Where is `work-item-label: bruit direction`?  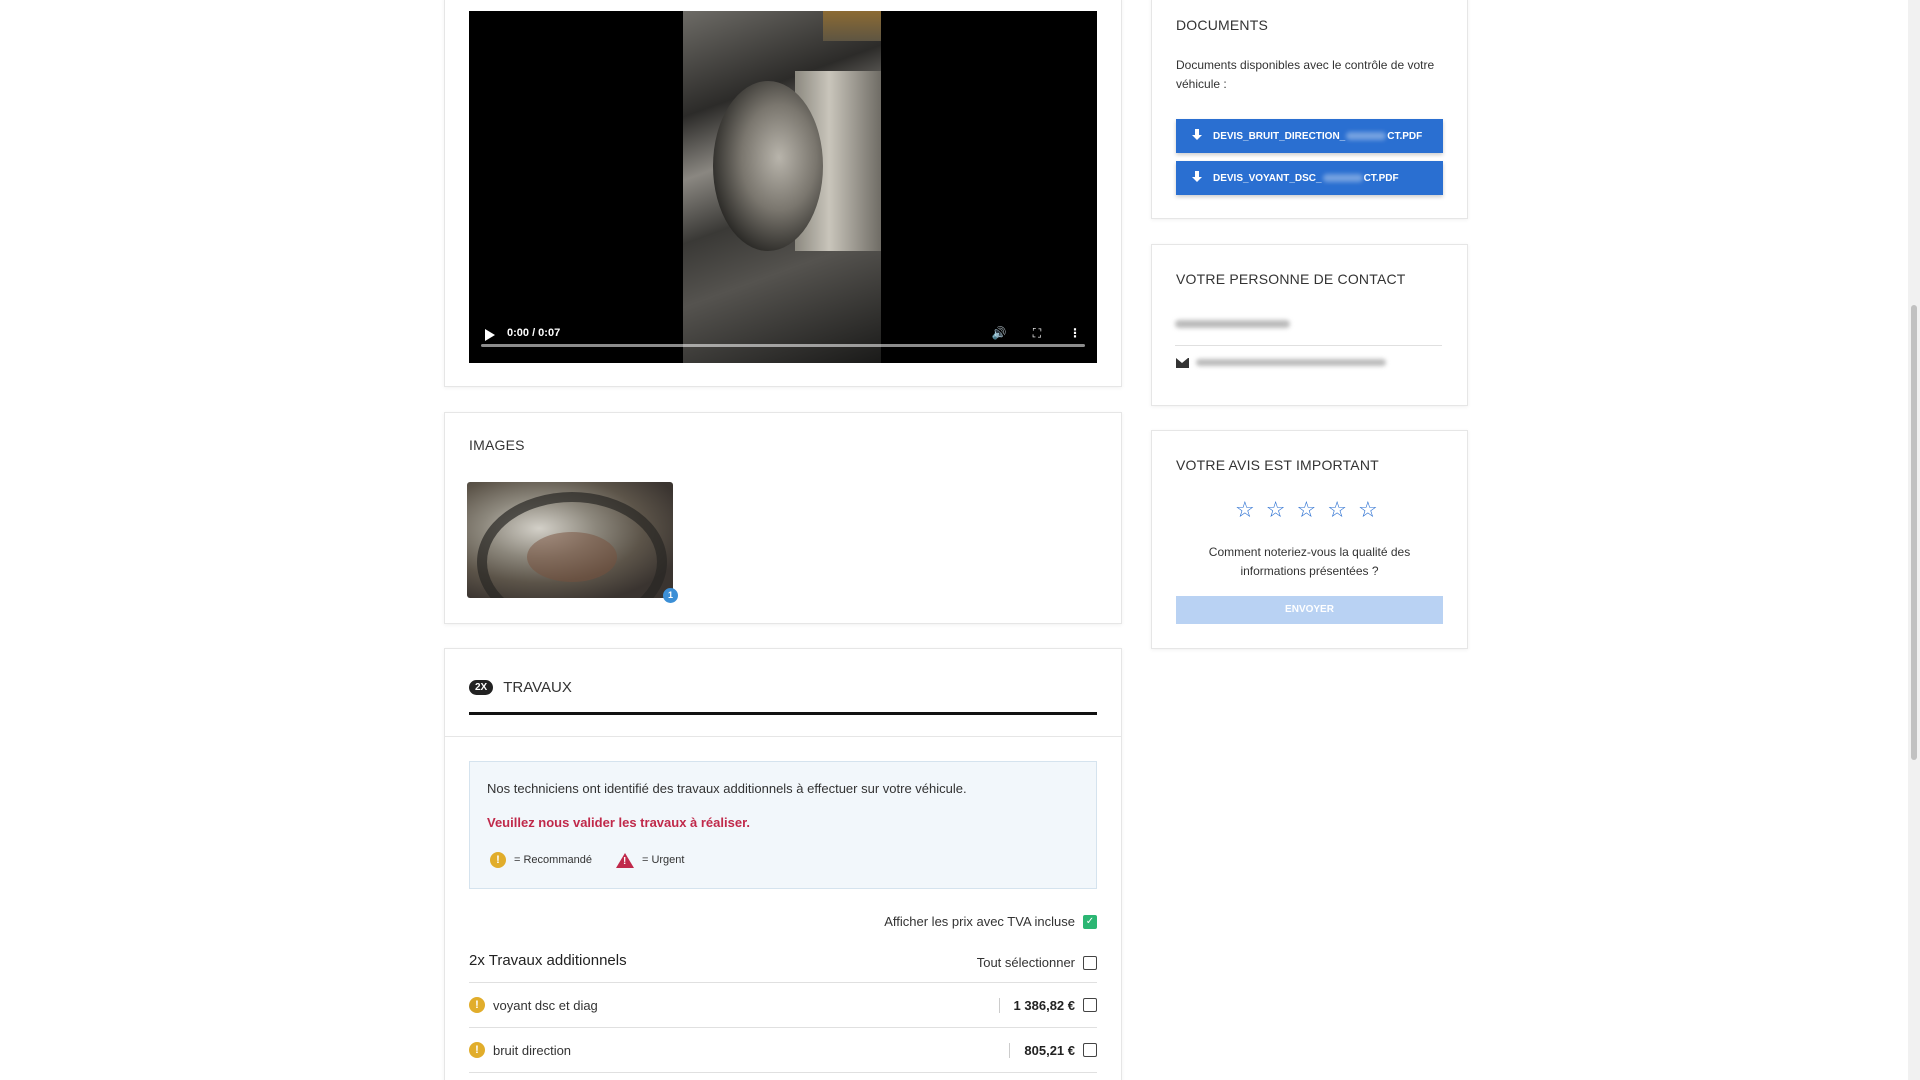 work-item-label: bruit direction is located at coordinates (532, 1050).